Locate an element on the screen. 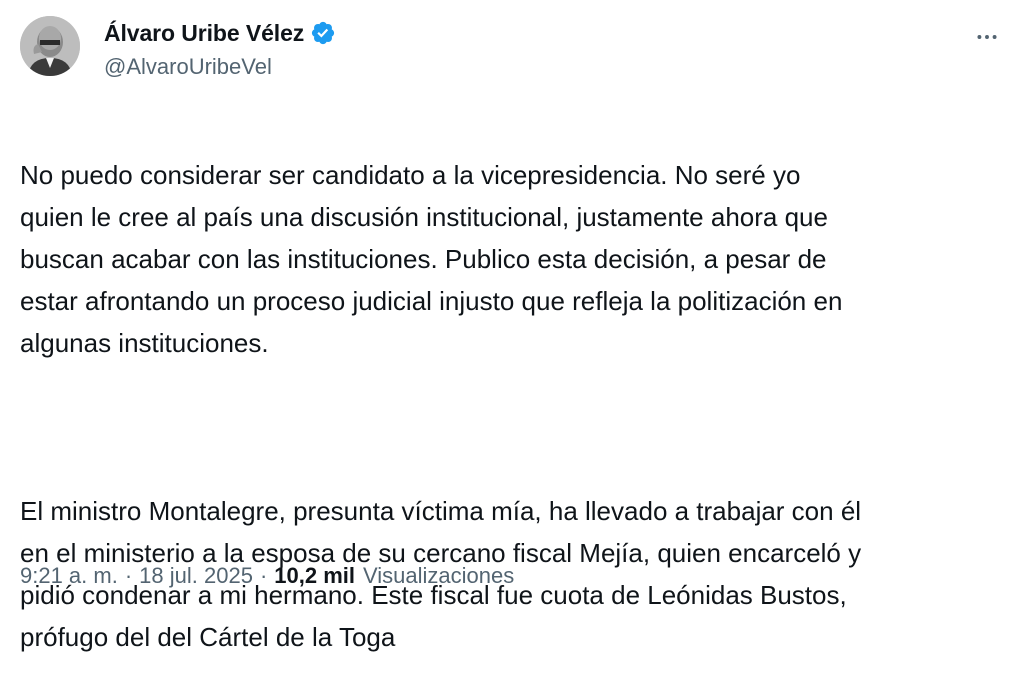  more-horizontal-icon is located at coordinates (987, 37).